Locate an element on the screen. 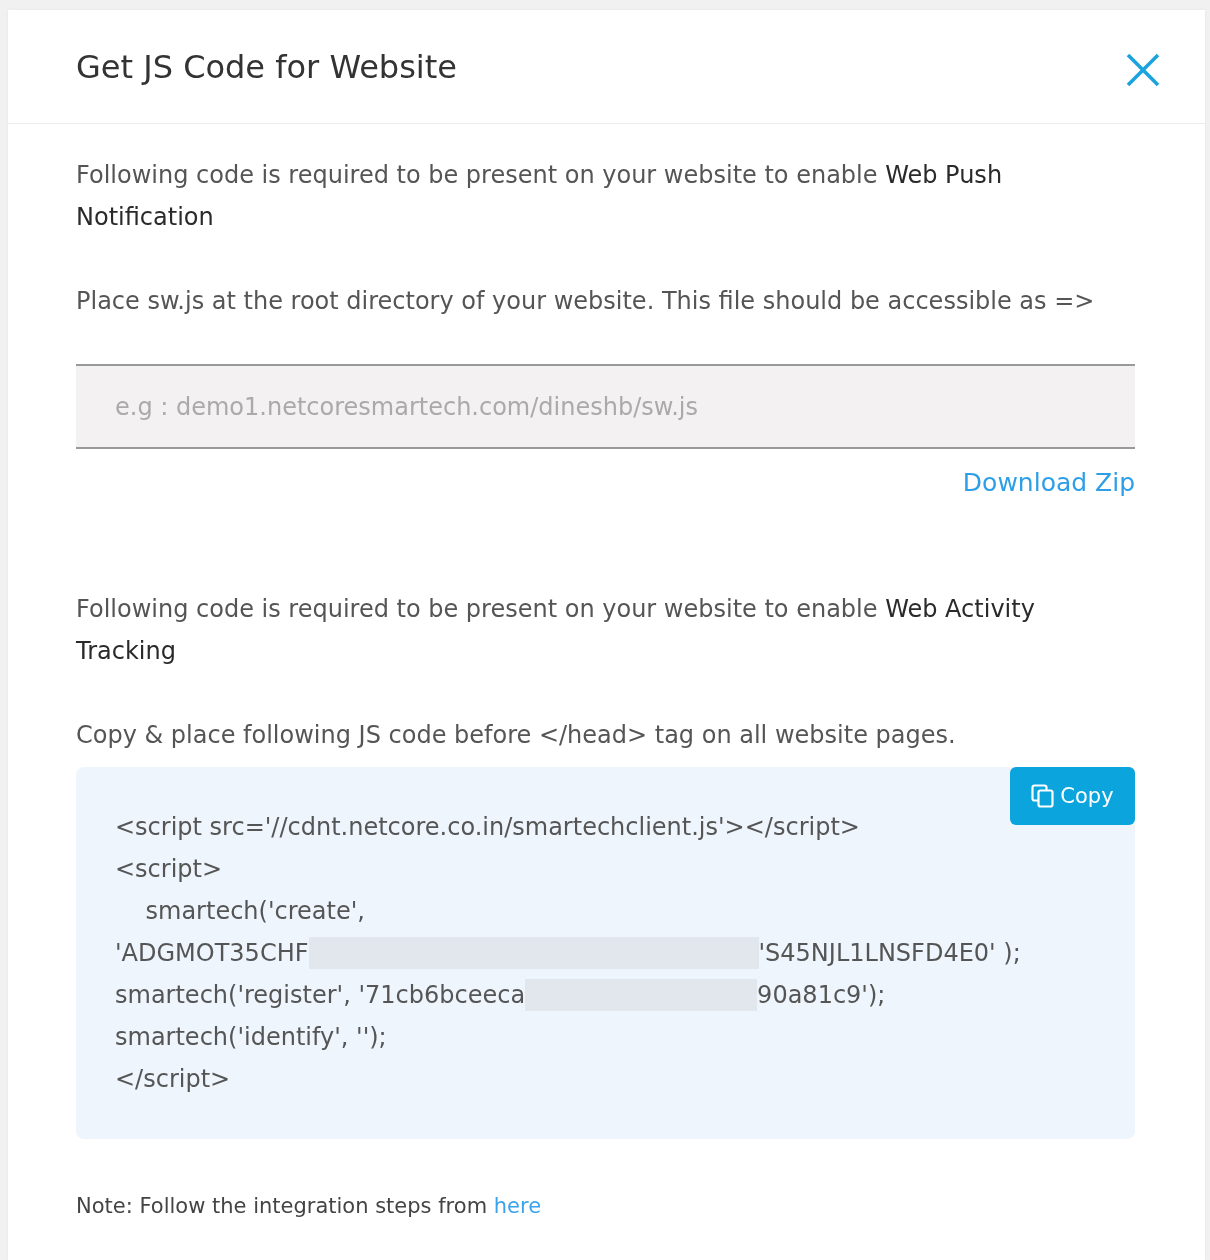 This screenshot has height=1260, width=1210. url-input-field: e.g : demo1.netcoresmartech.com/dineshb/sw.js is located at coordinates (605, 406).